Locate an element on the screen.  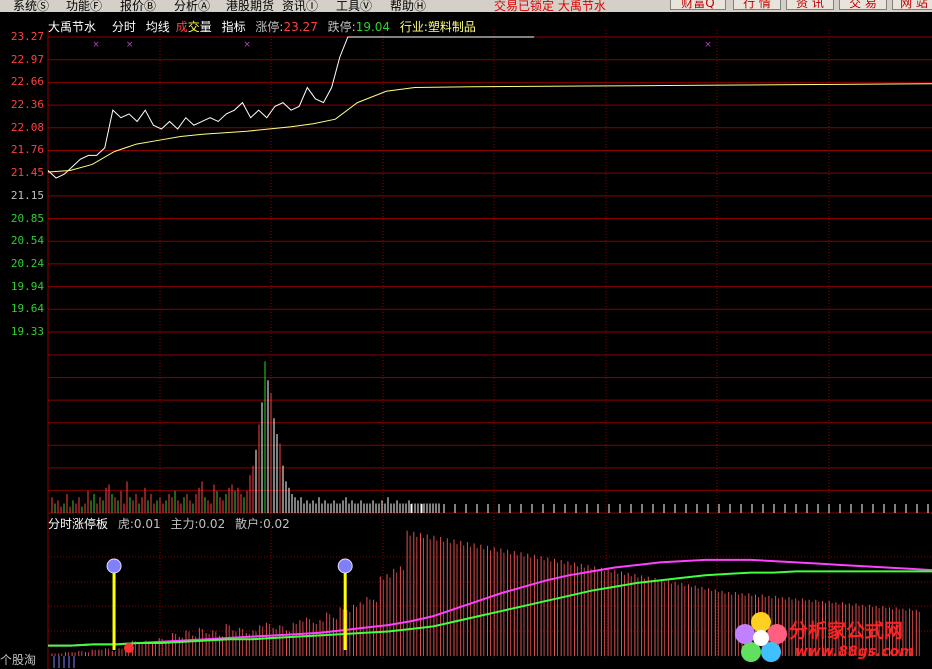
tab-fenshi: 分时 is located at coordinates (124, 27).